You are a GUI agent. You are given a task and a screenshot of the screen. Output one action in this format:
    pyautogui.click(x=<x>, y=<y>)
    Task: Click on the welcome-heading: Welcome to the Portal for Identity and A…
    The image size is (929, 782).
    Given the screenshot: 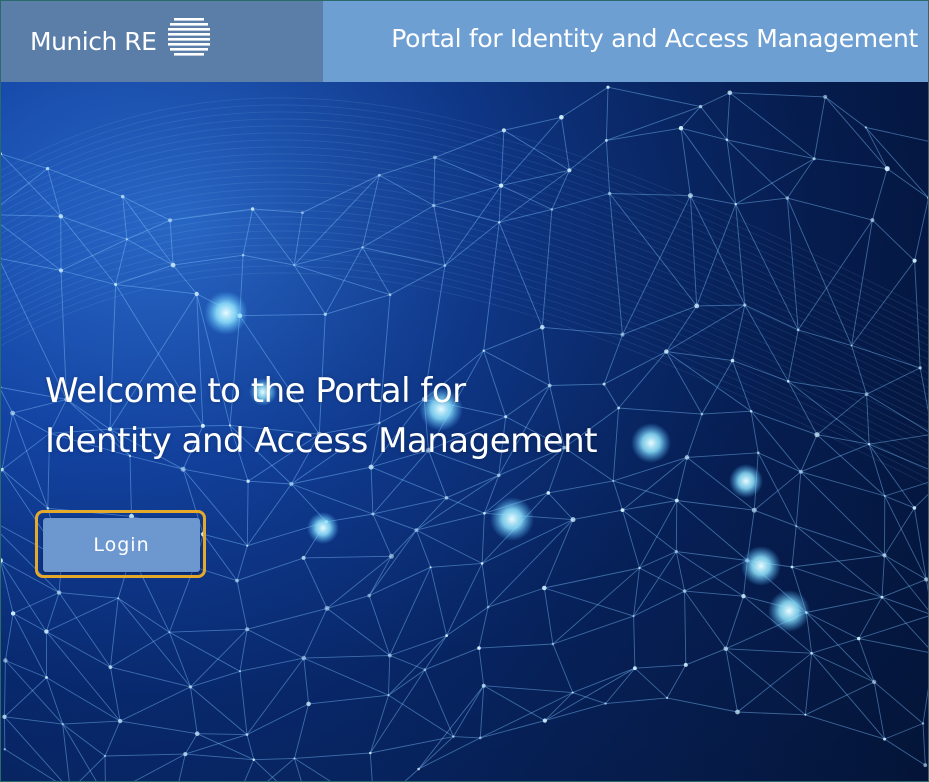 What is the action you would take?
    pyautogui.click(x=365, y=416)
    